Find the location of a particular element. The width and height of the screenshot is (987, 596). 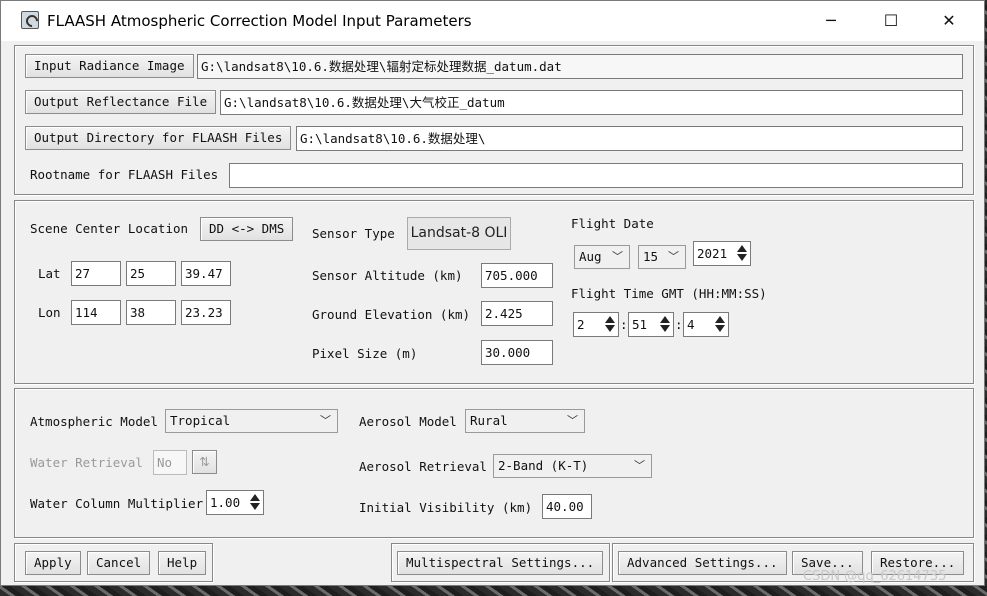

dd-dms-button: DD <-> DMS is located at coordinates (247, 229).